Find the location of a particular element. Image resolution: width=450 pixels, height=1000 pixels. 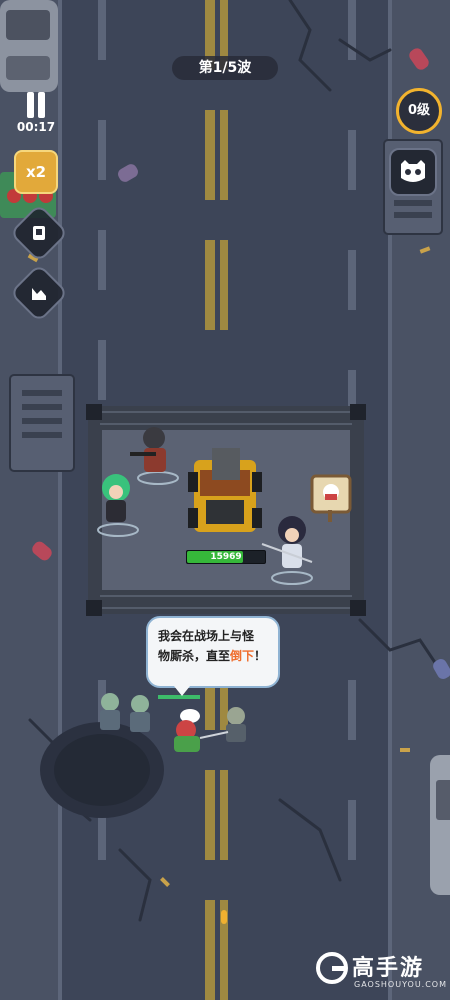

speech-line-1: 我会在战场上与怪 is located at coordinates (206, 636).